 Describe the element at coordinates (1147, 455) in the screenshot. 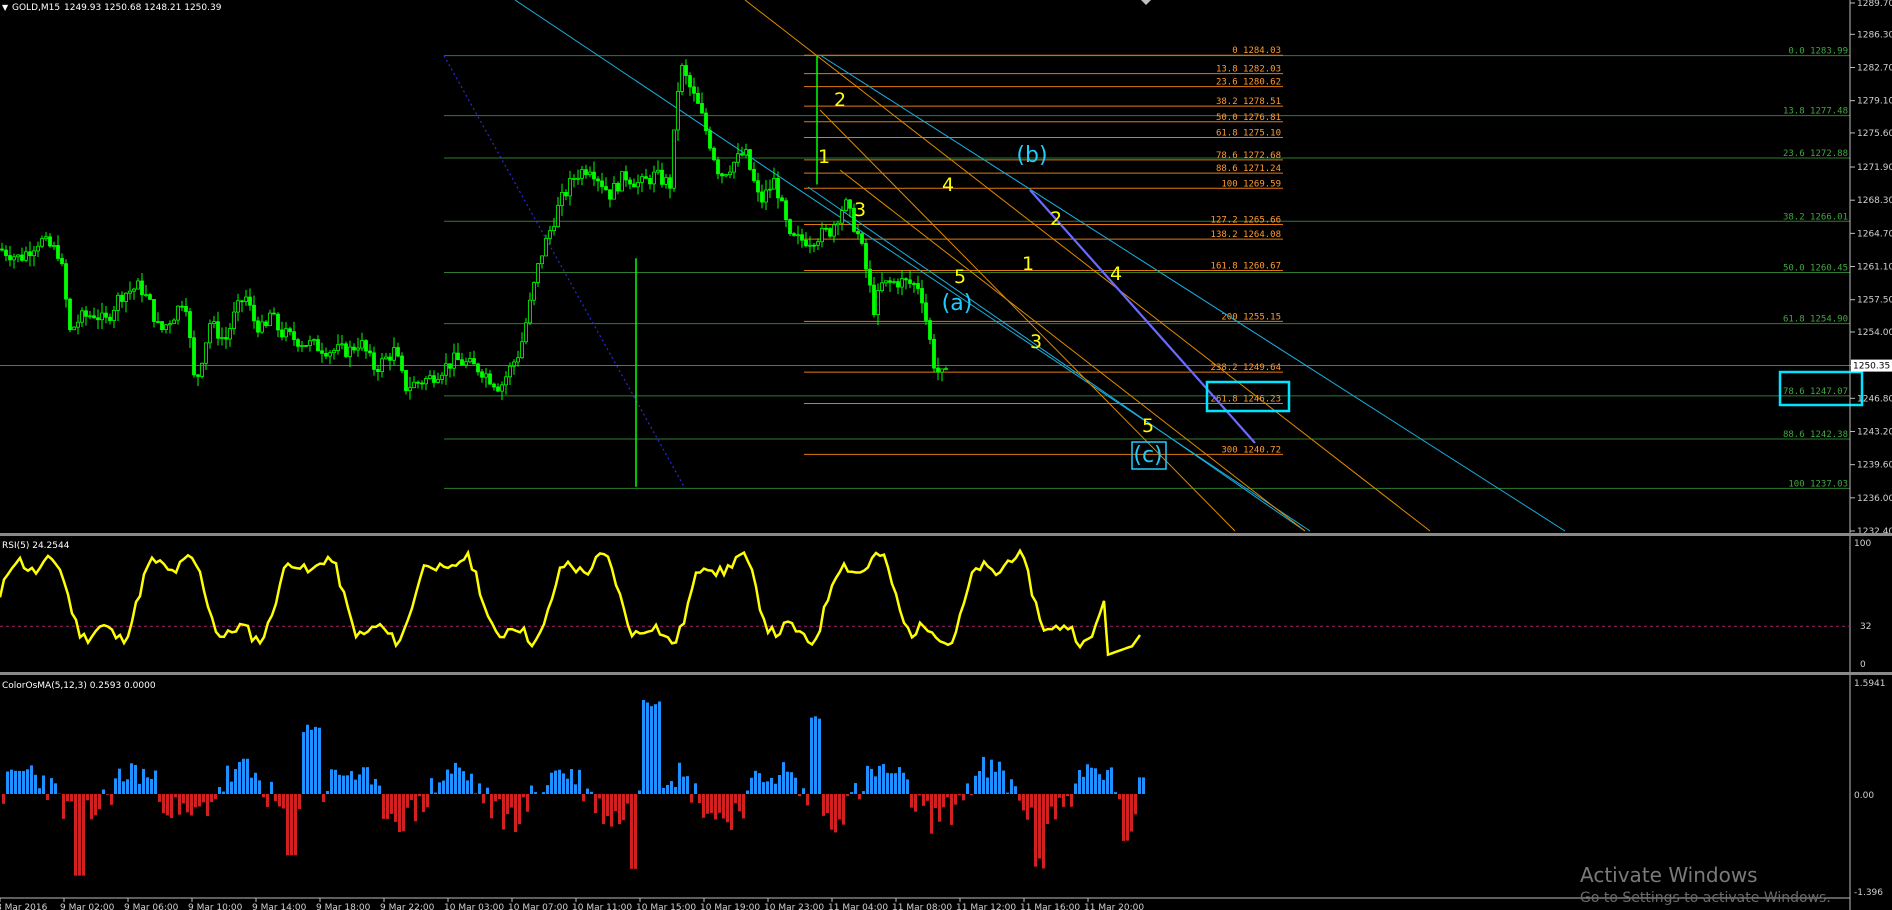

I see `wave-label: (c)` at that location.